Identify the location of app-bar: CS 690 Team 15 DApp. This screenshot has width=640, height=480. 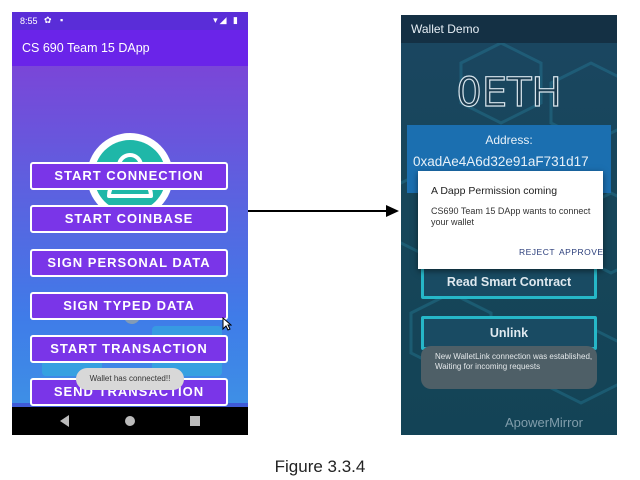
(130, 48).